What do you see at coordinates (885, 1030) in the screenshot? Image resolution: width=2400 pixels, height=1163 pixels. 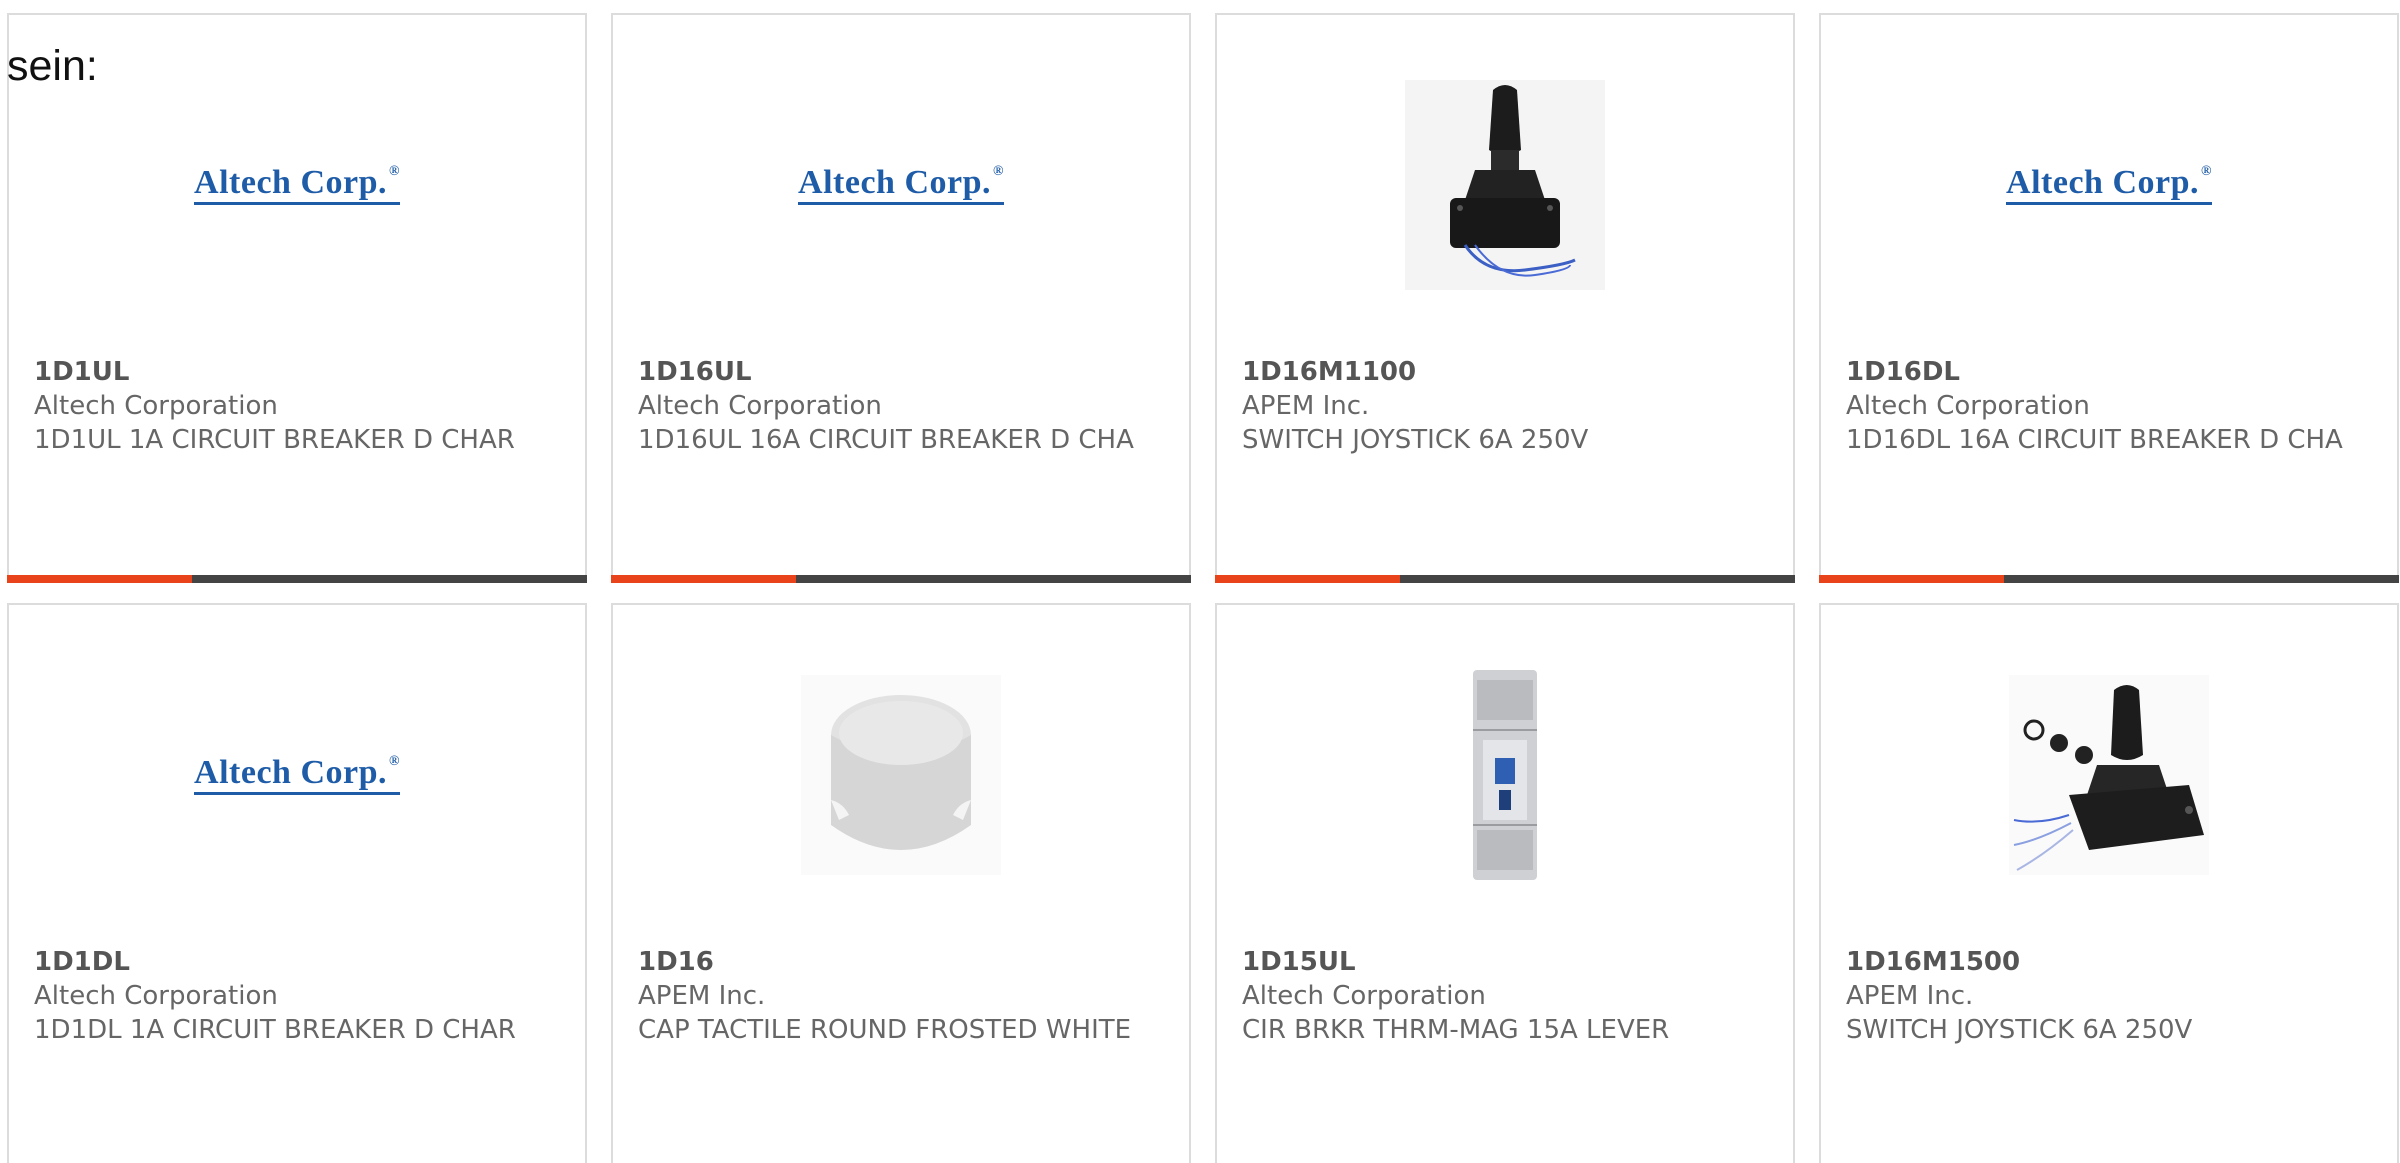 I see `product-description: CAP TACTILE ROUND FROSTED WHITE` at bounding box center [885, 1030].